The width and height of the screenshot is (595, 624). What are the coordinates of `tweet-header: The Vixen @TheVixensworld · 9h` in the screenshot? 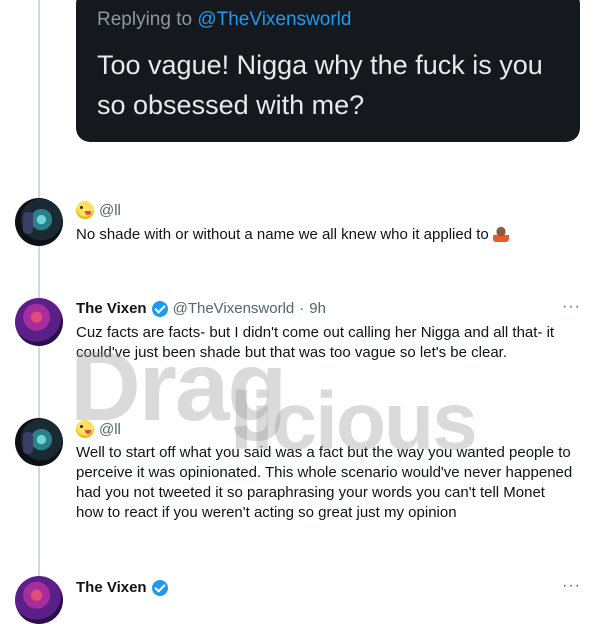 It's located at (201, 308).